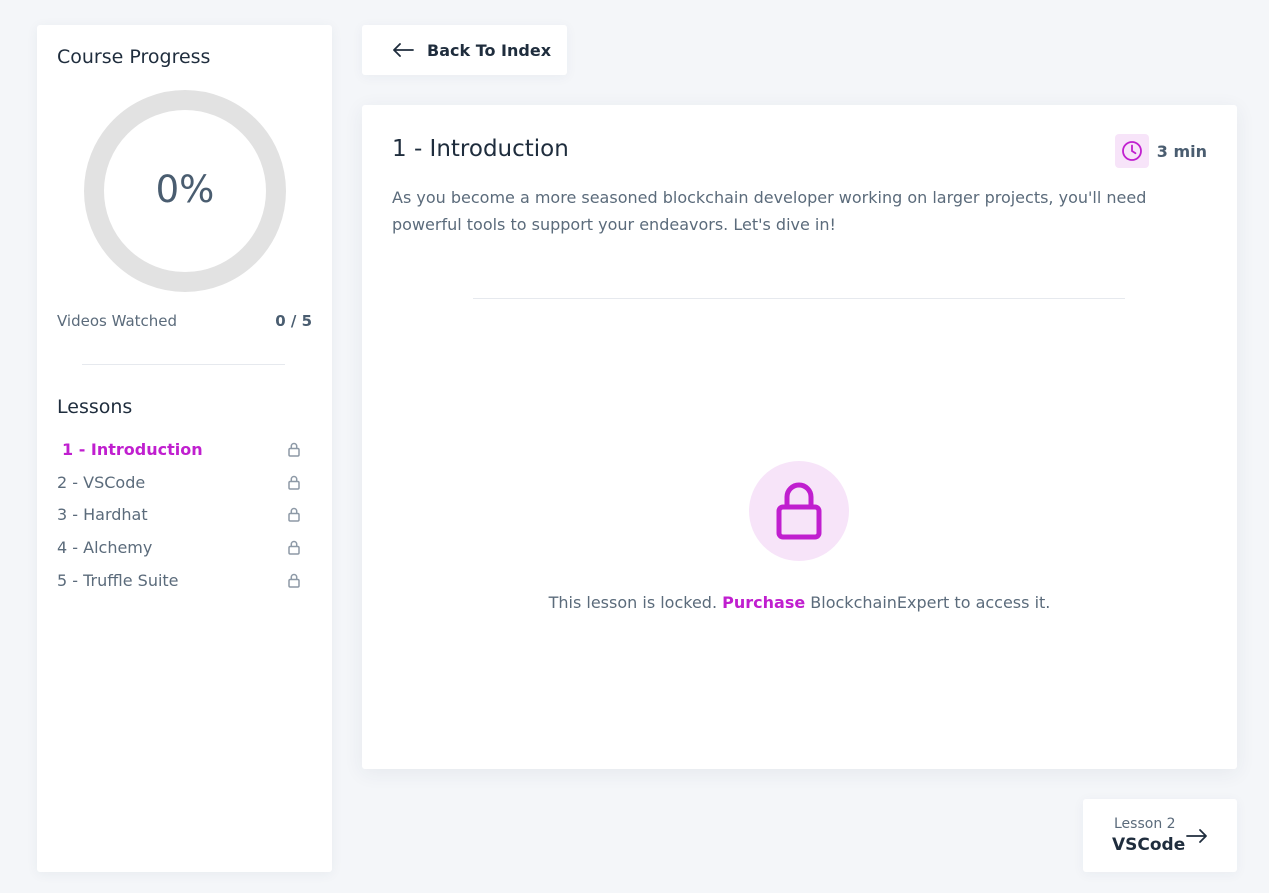  Describe the element at coordinates (101, 482) in the screenshot. I see `lesson-item-label: 2 - VSCode` at that location.